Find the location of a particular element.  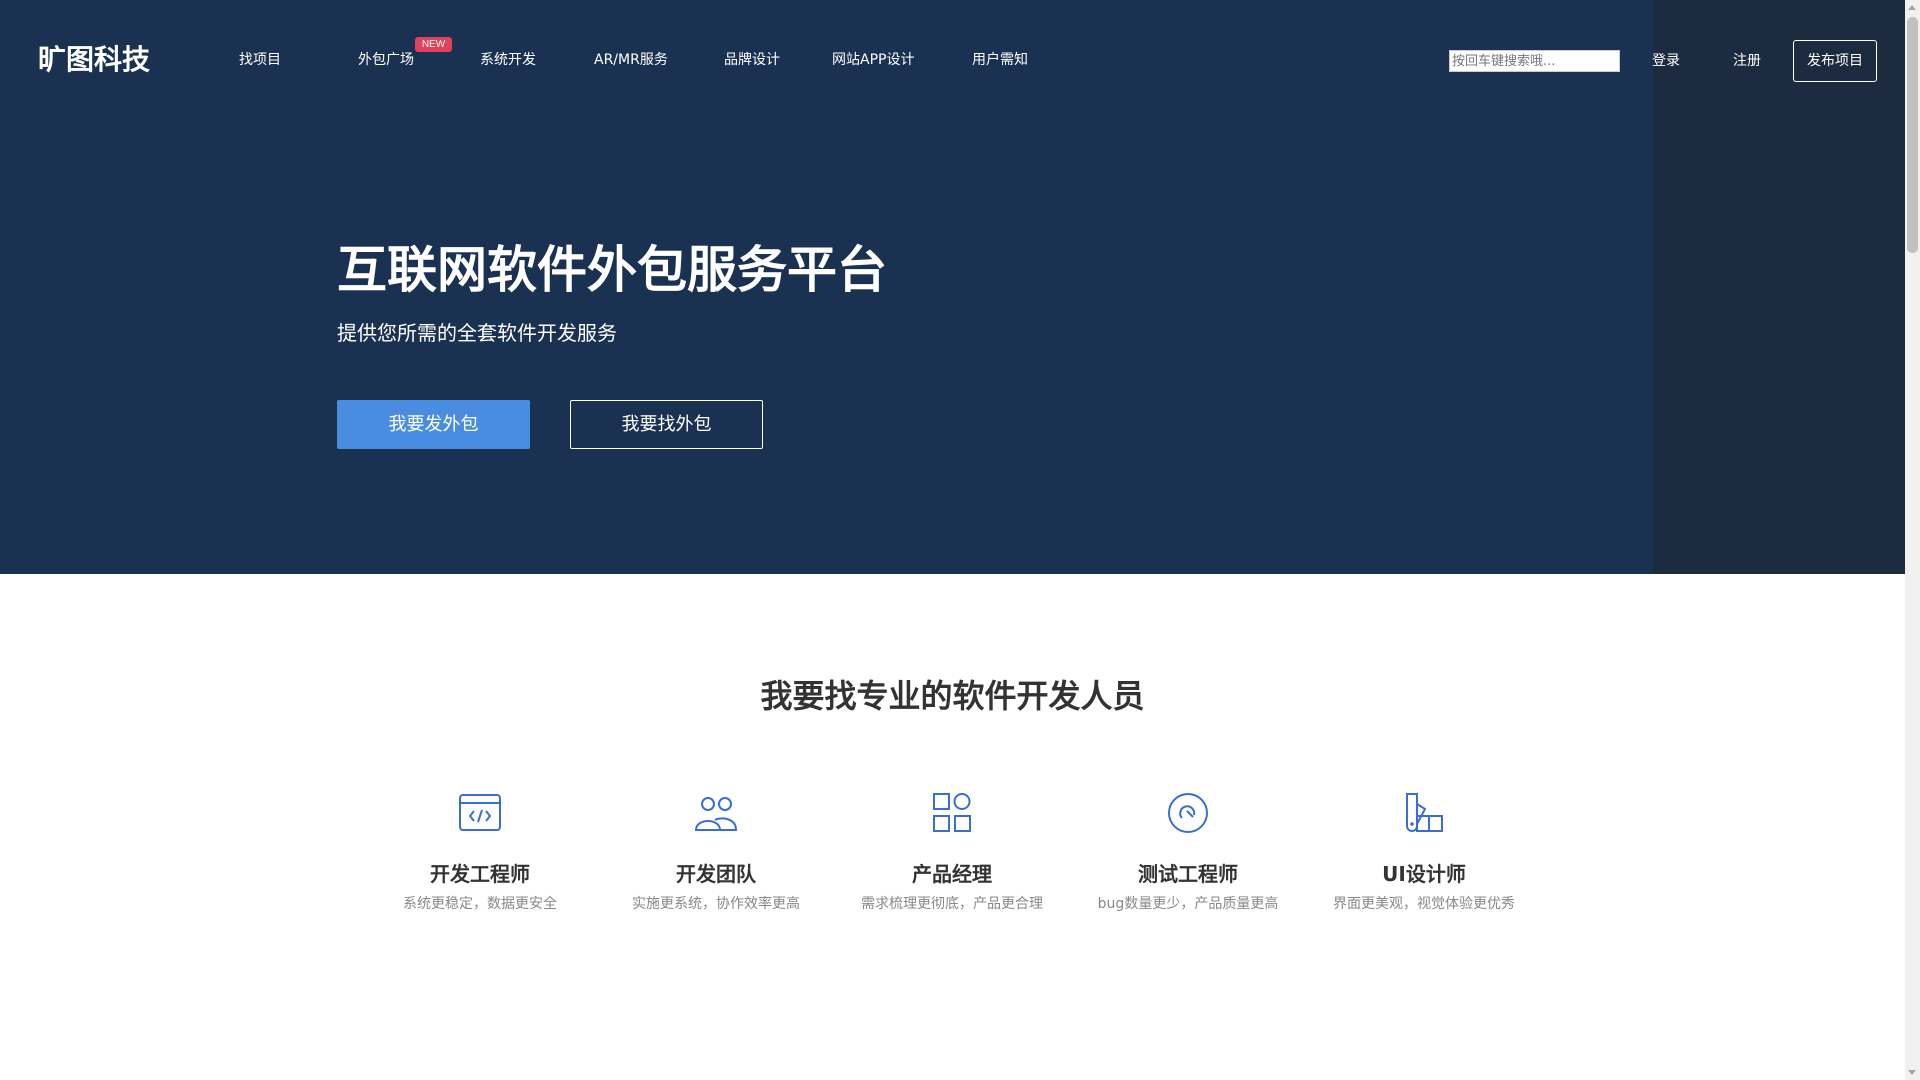

service-name: 产品经理 is located at coordinates (952, 874).